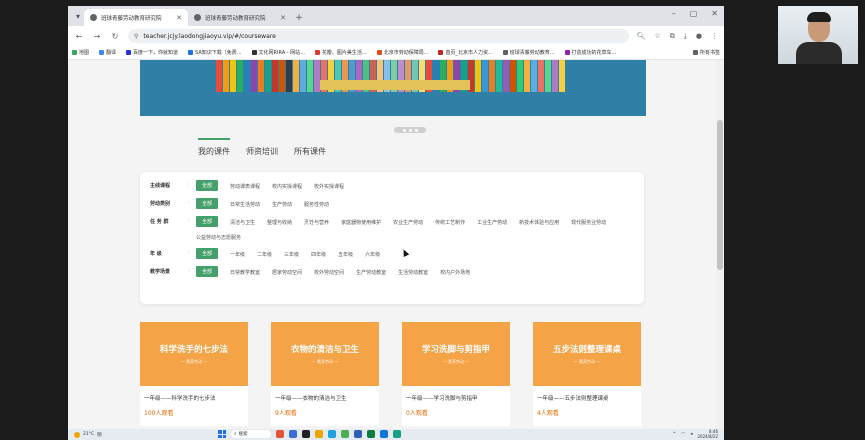 The height and width of the screenshot is (440, 865). I want to click on course-name: 一年级——科学洗手的七步法, so click(194, 394).